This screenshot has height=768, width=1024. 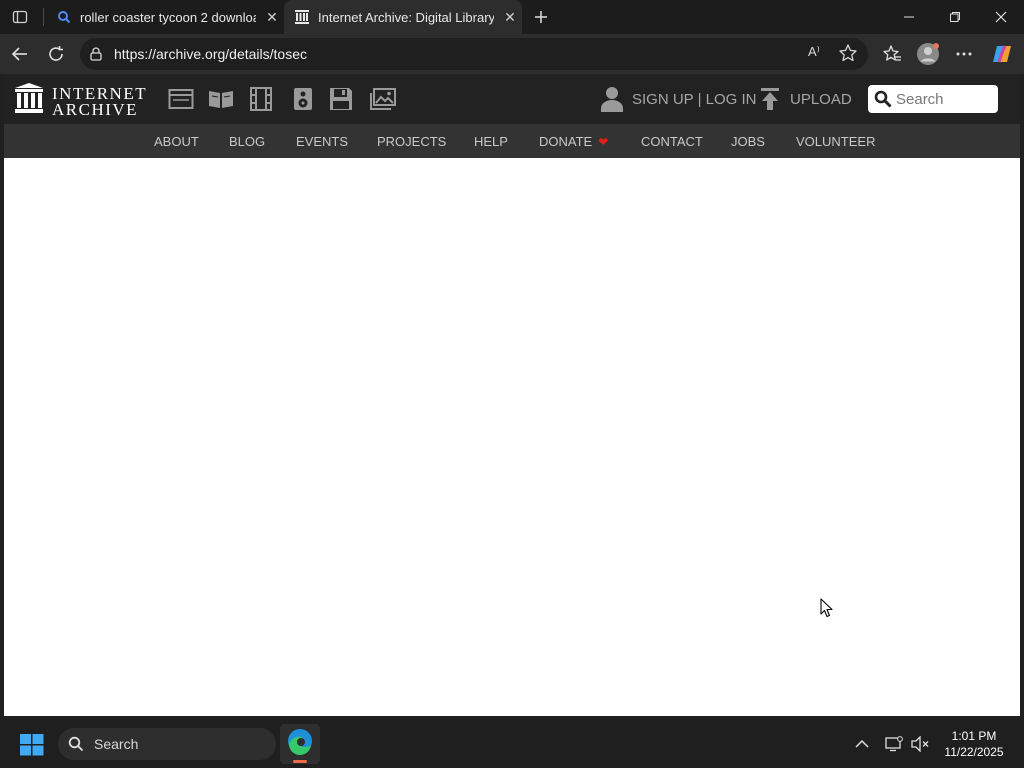 I want to click on minimize-icon, so click(x=909, y=17).